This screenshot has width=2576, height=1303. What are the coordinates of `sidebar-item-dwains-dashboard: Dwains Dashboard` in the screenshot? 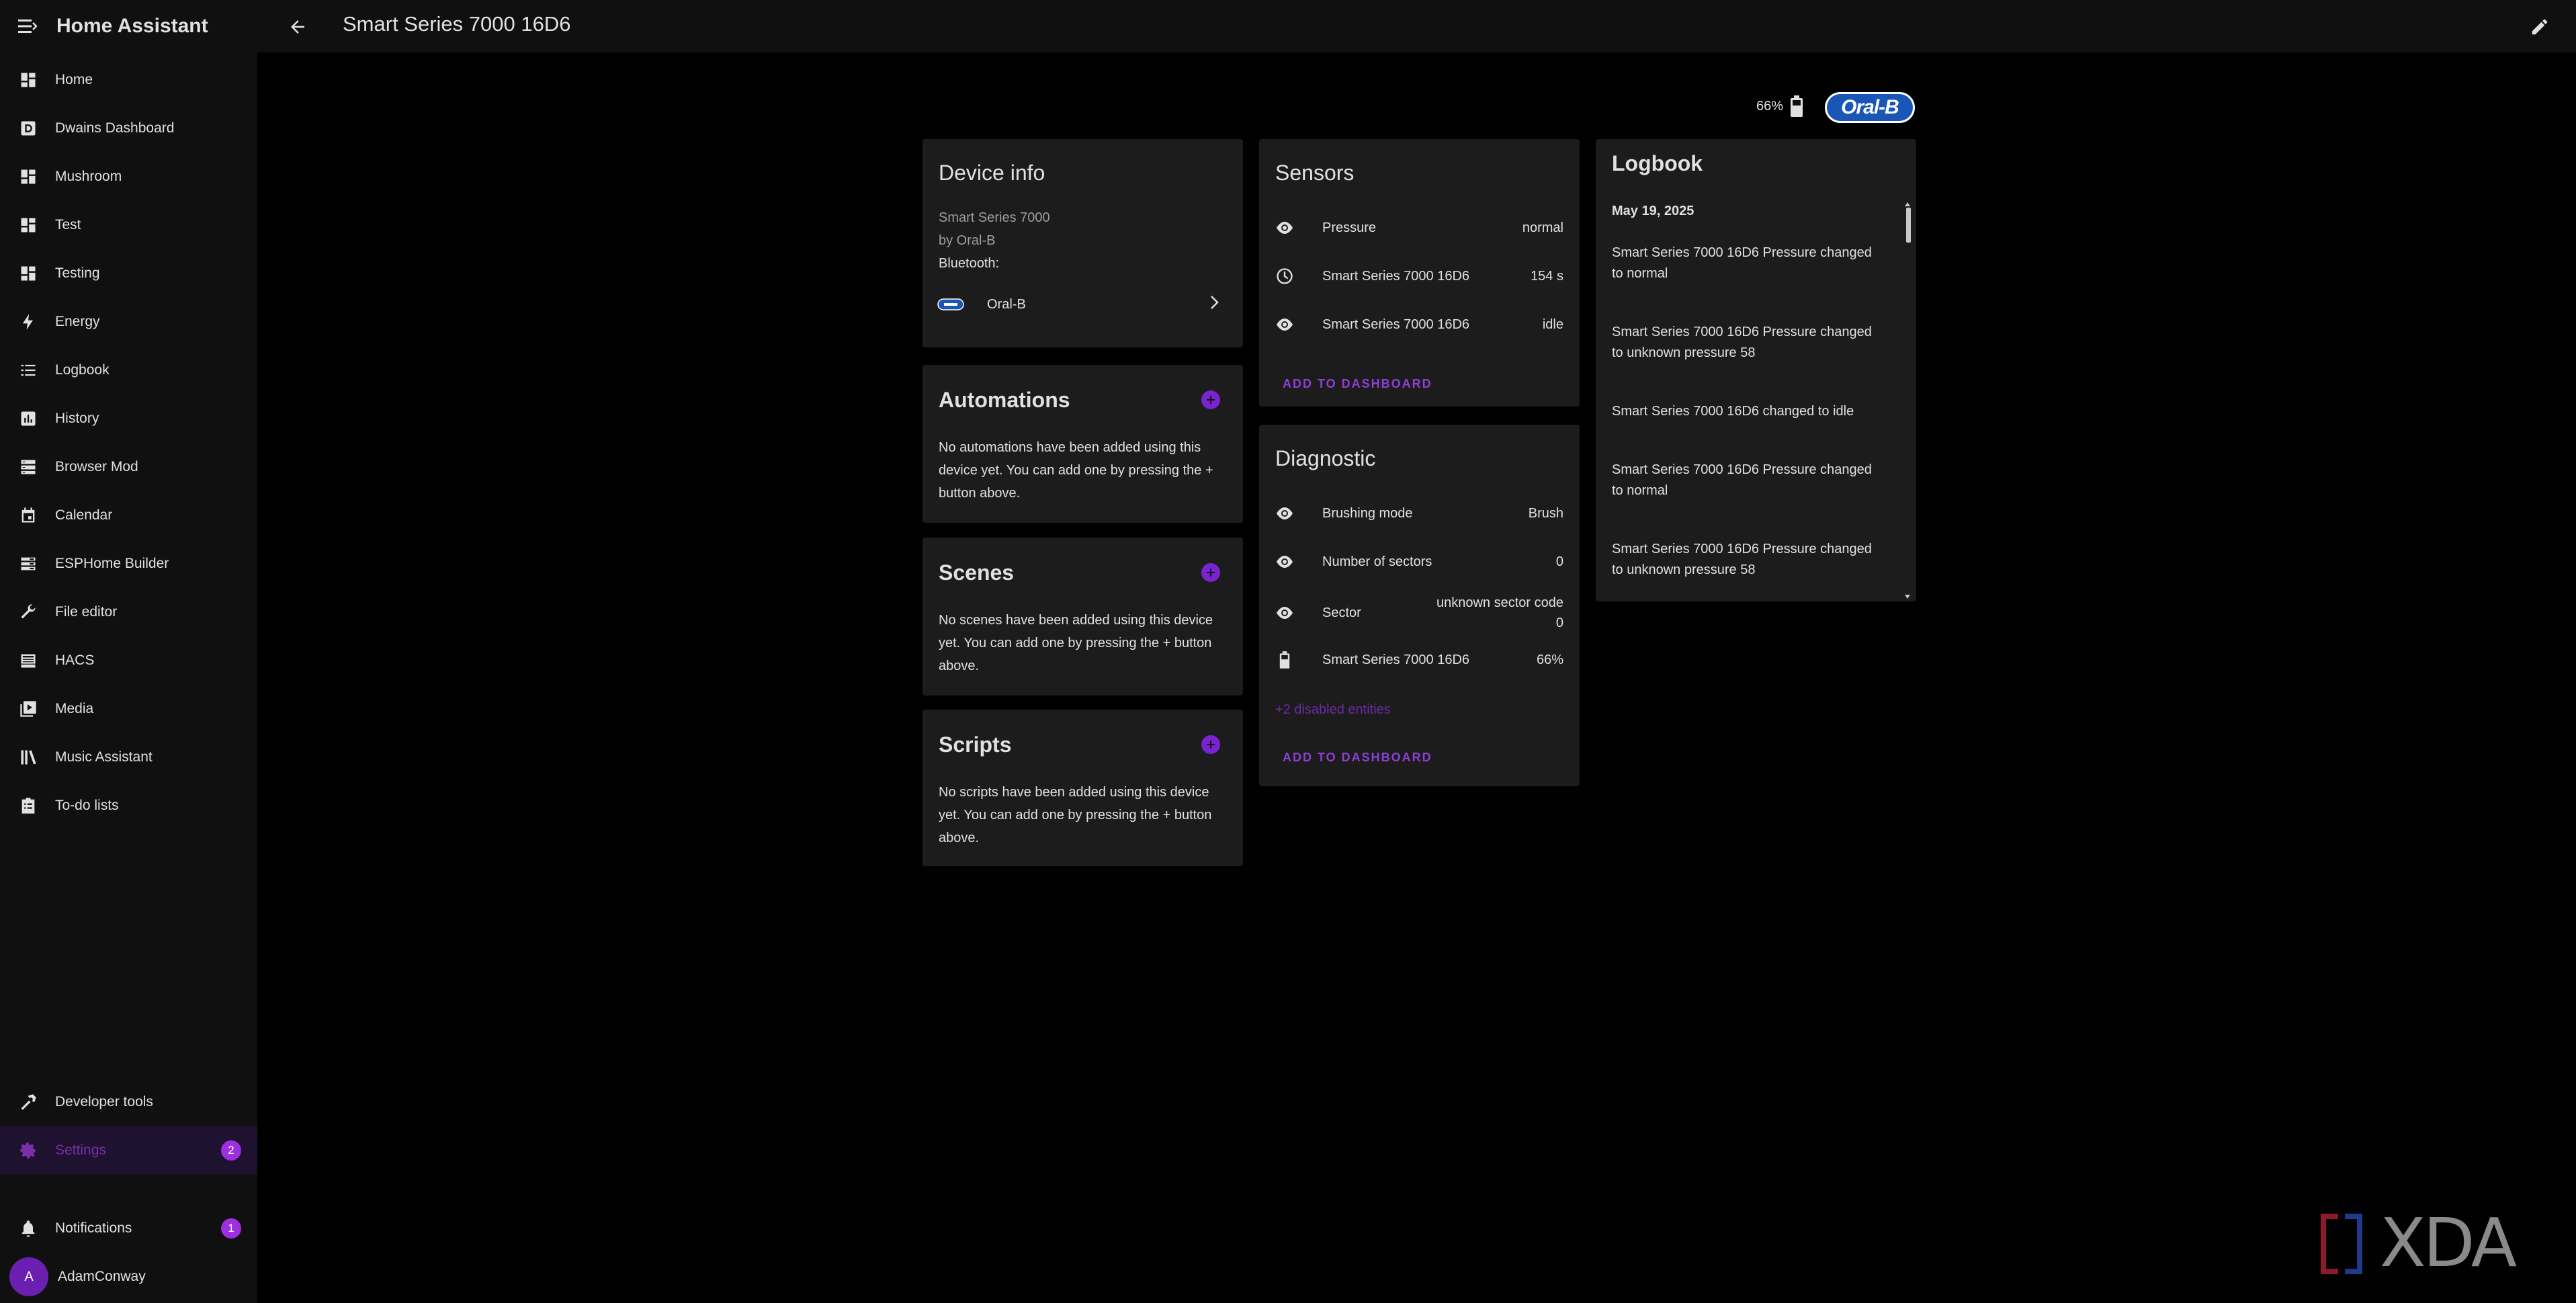 It's located at (128, 128).